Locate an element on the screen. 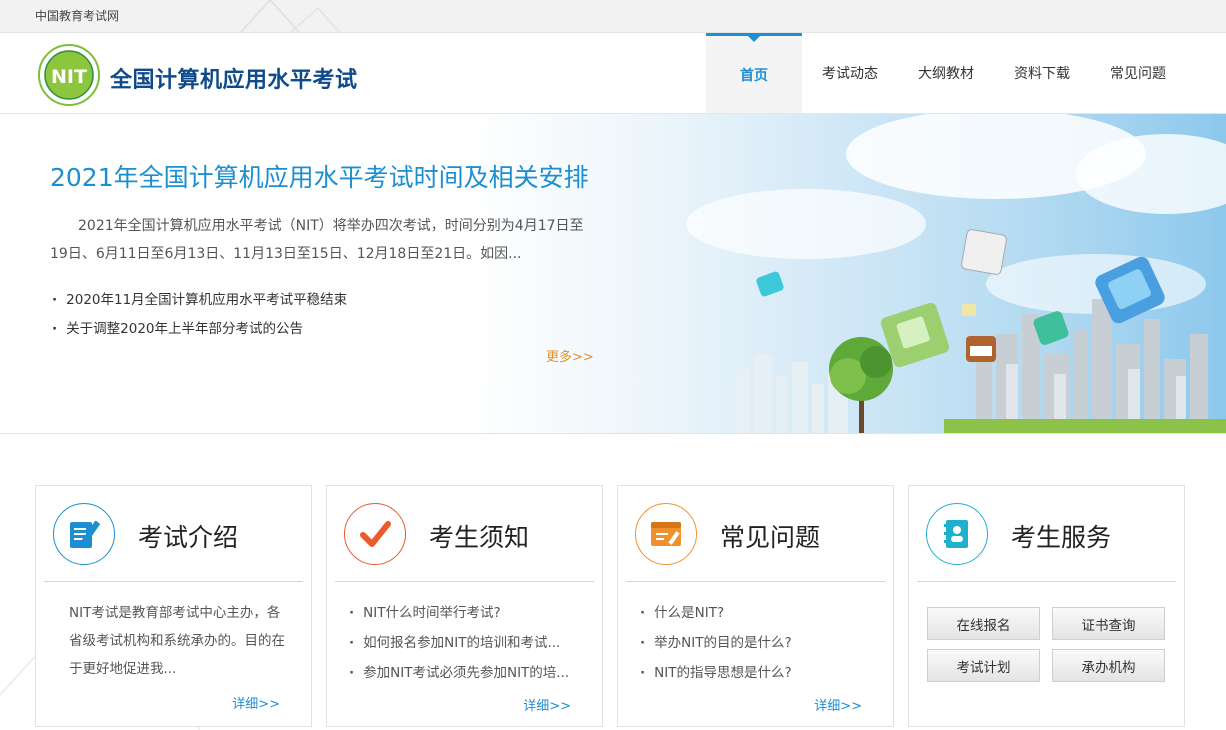 This screenshot has width=1226, height=730. checkmark-icon is located at coordinates (375, 534).